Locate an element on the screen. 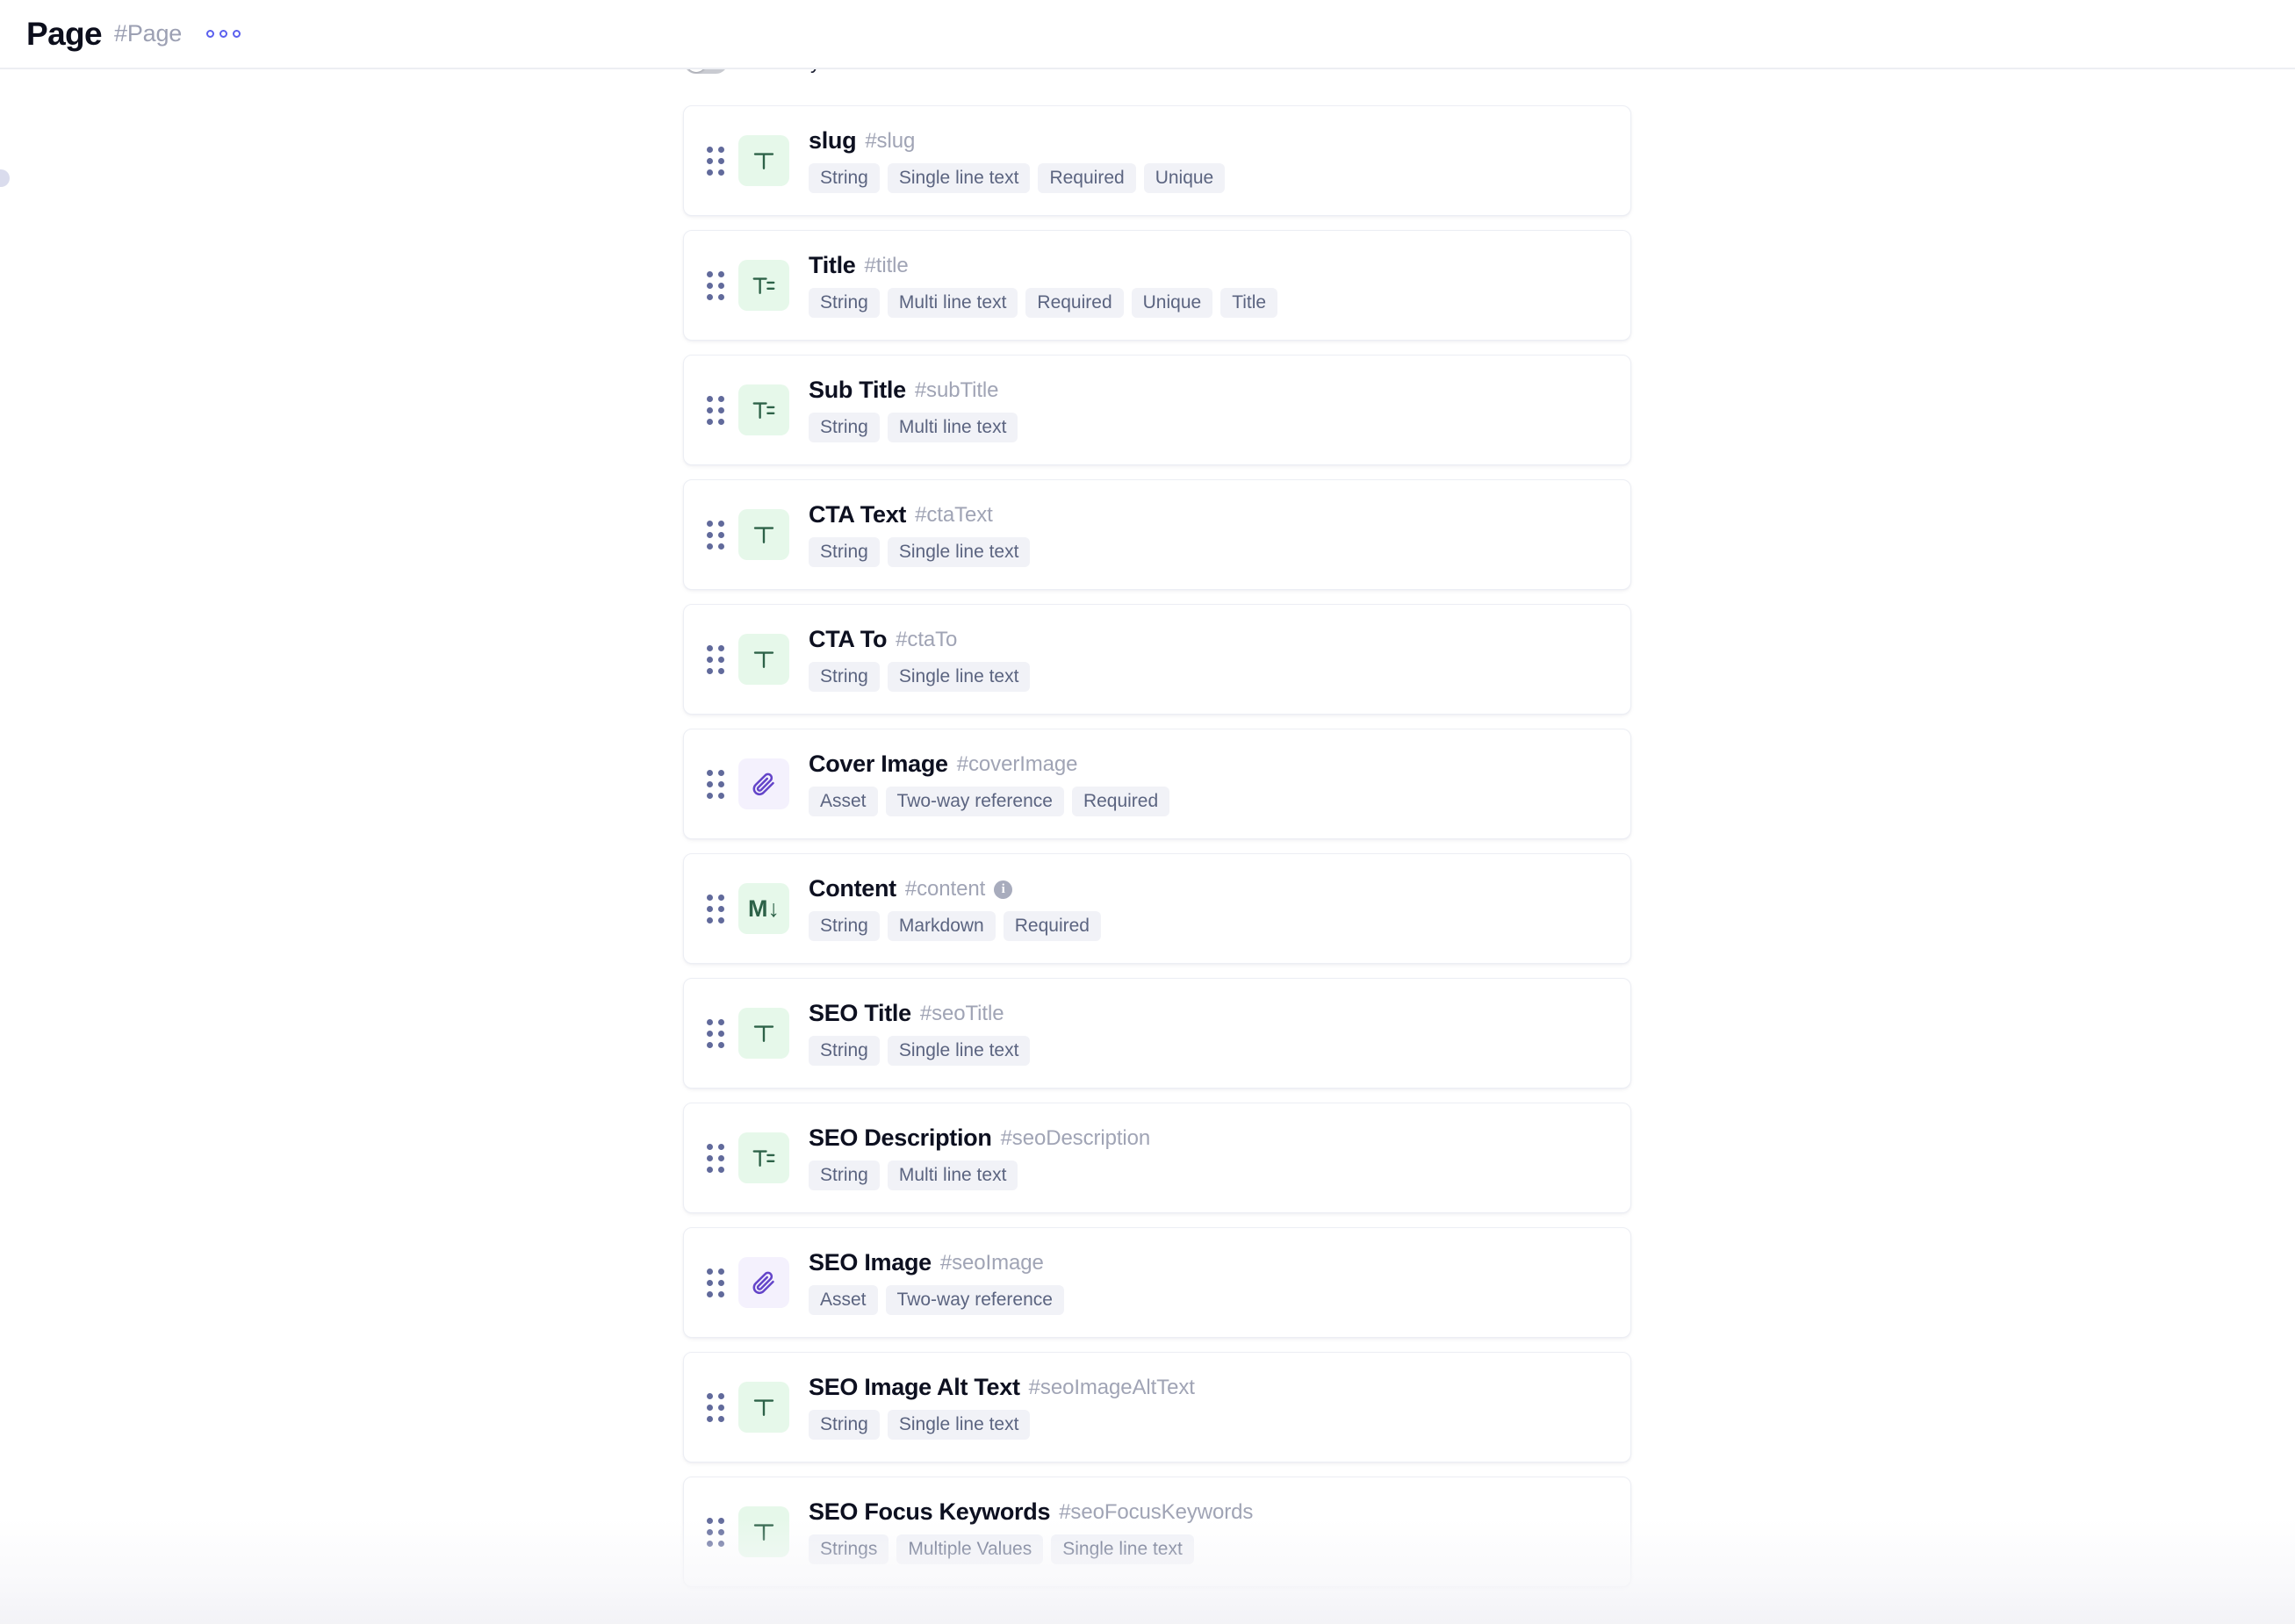 The width and height of the screenshot is (2295, 1624). field-name-row: SEO Title #seoTitle is located at coordinates (920, 1014).